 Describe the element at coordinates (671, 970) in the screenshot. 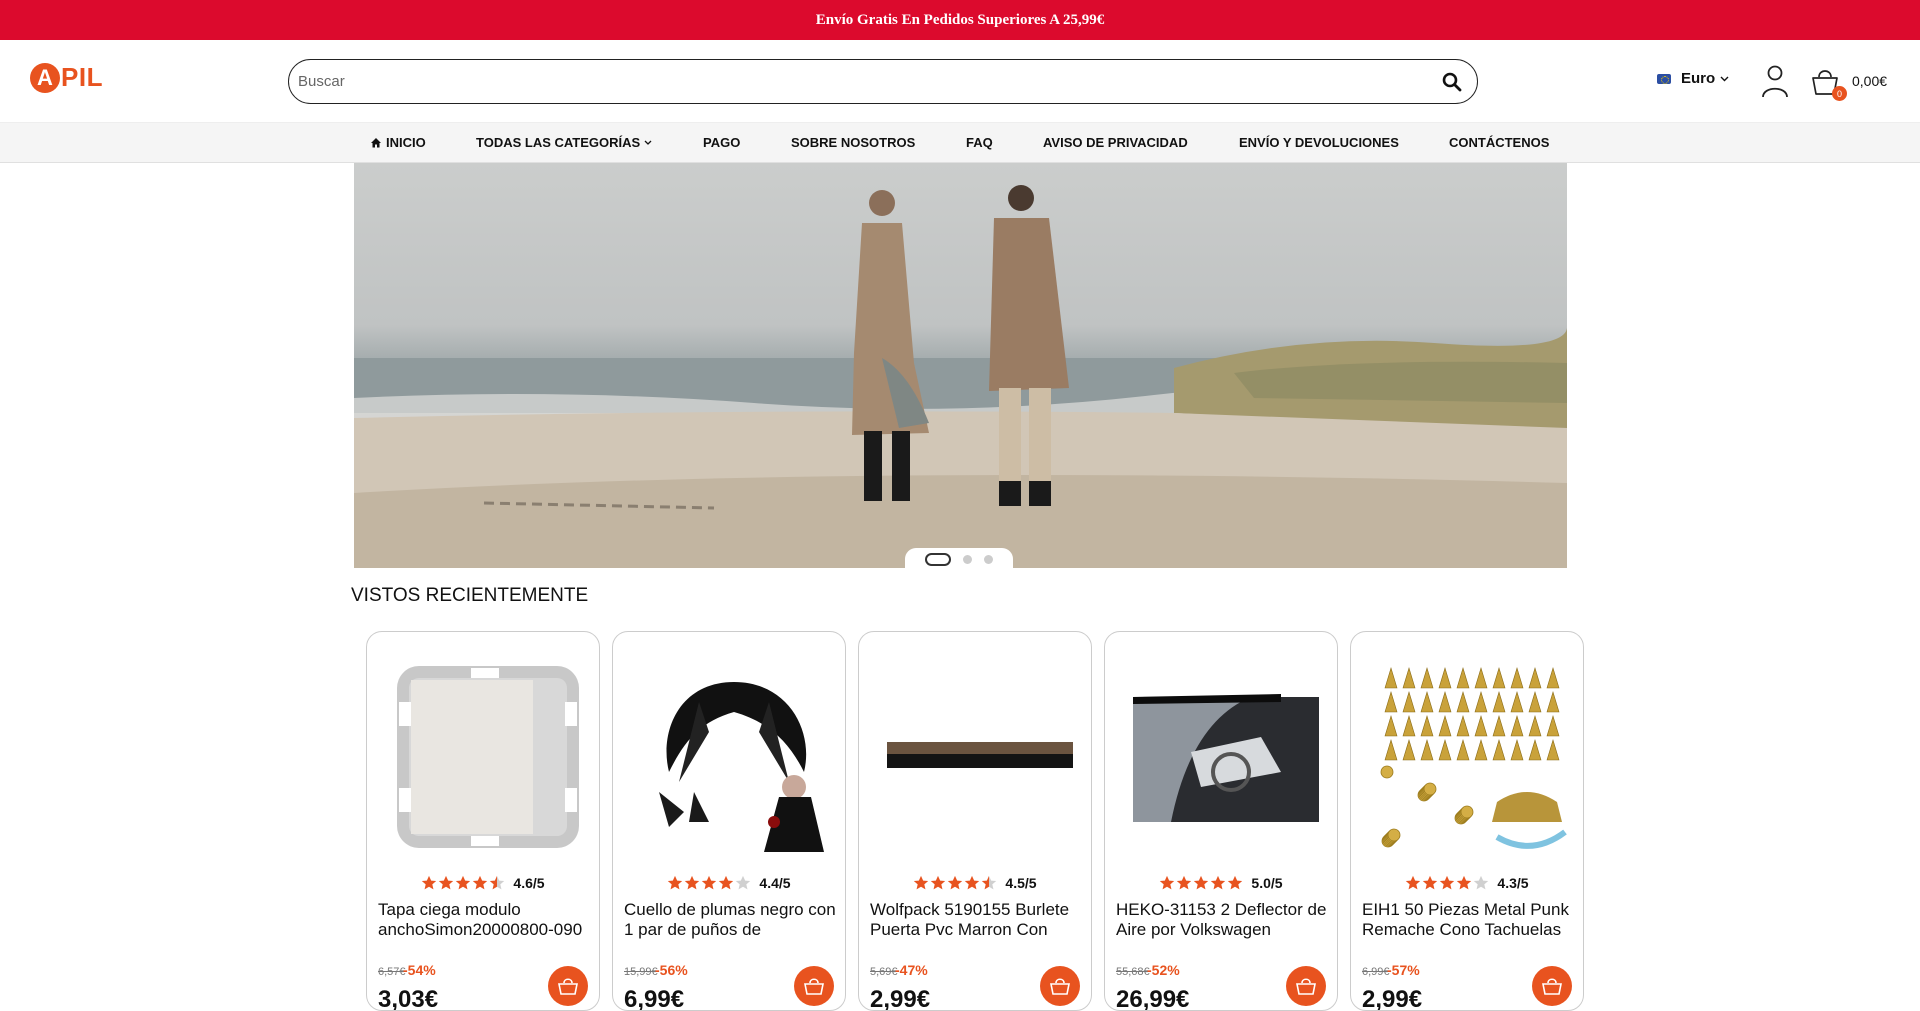

I see `discount-badge: -56%` at that location.